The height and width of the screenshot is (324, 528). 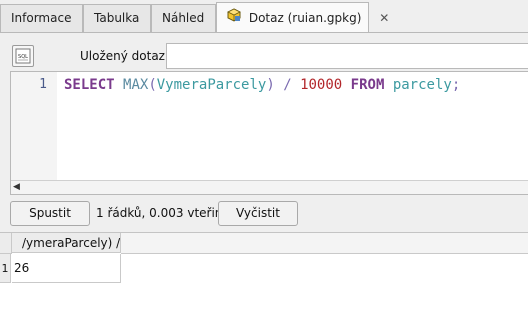 What do you see at coordinates (324, 243) in the screenshot?
I see `header-filler` at bounding box center [324, 243].